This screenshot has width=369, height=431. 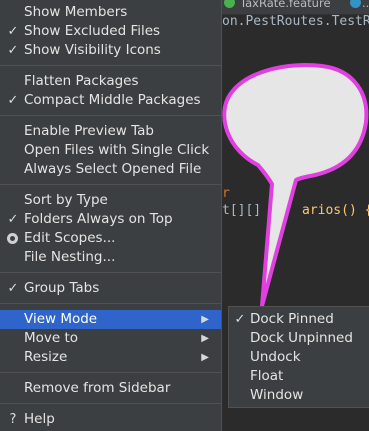 What do you see at coordinates (292, 319) in the screenshot?
I see `submenu-item-label: Dock Pinned` at bounding box center [292, 319].